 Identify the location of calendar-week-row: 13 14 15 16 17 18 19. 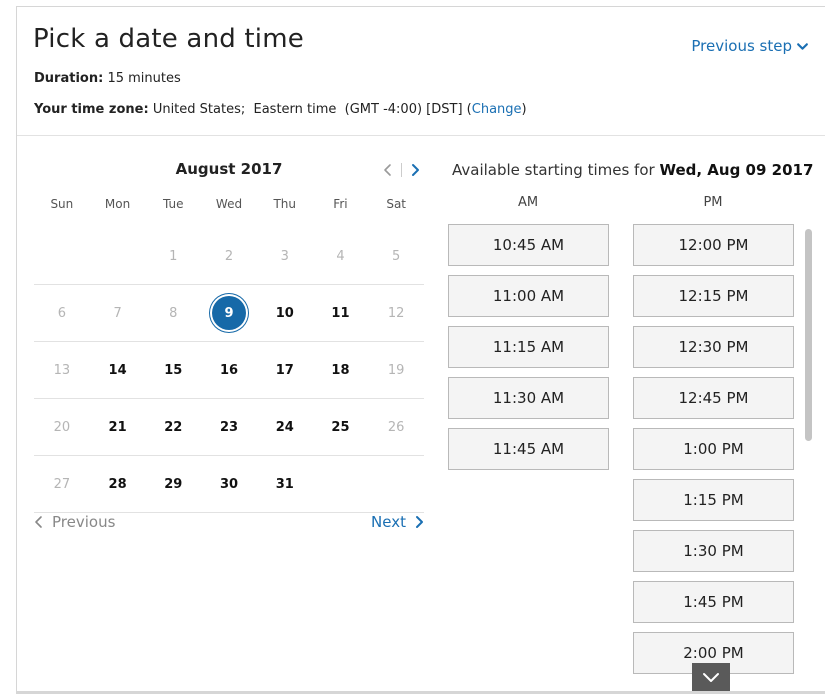
(229, 370).